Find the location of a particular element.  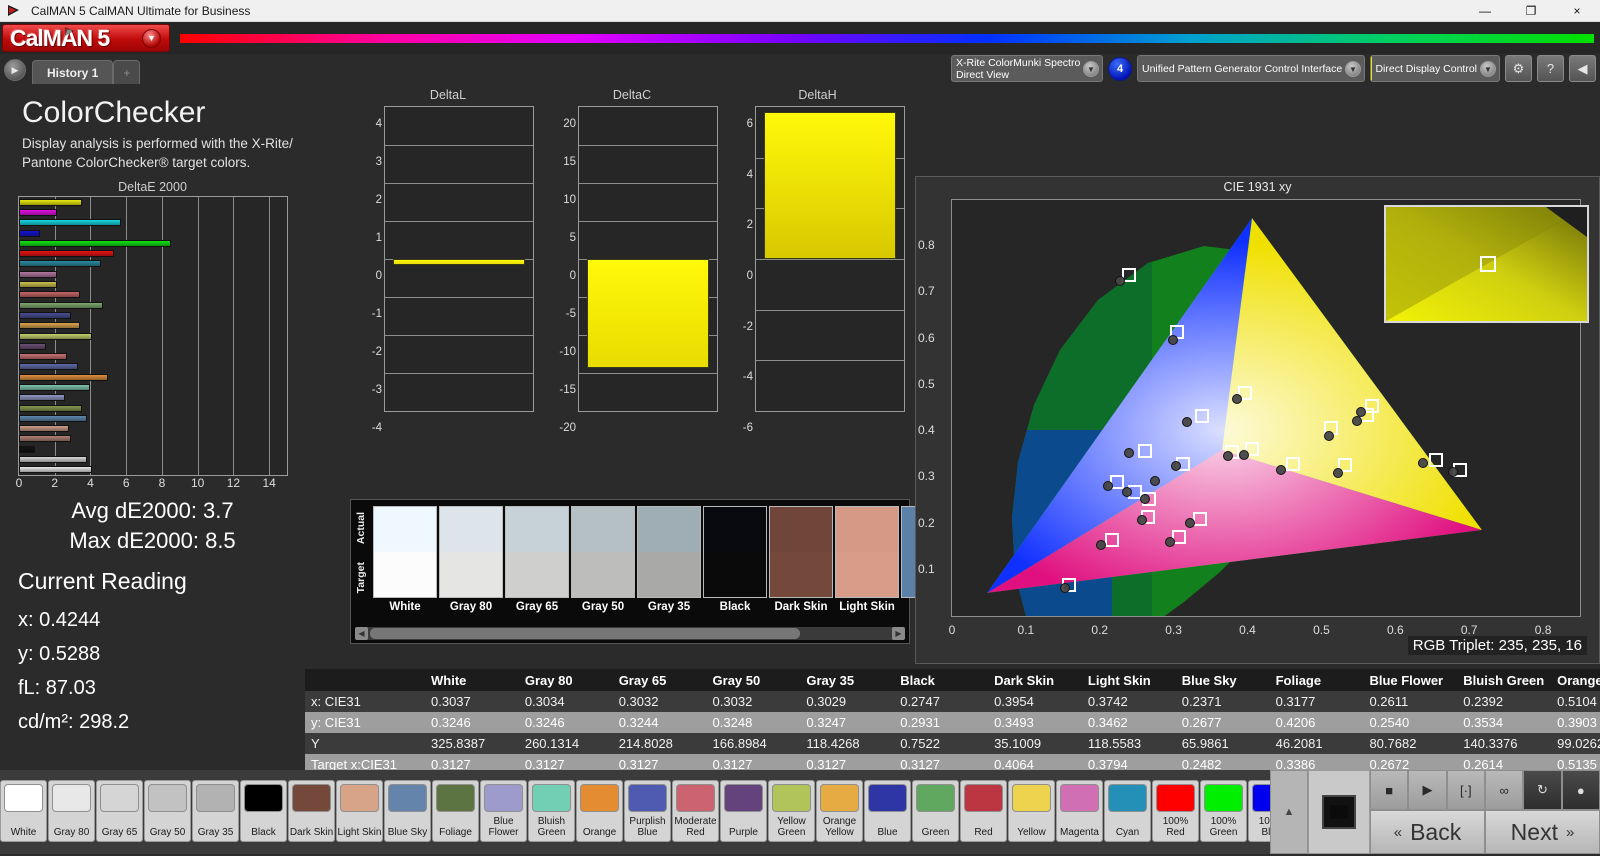

patch-swatch-button: Cyan is located at coordinates (1127, 811).